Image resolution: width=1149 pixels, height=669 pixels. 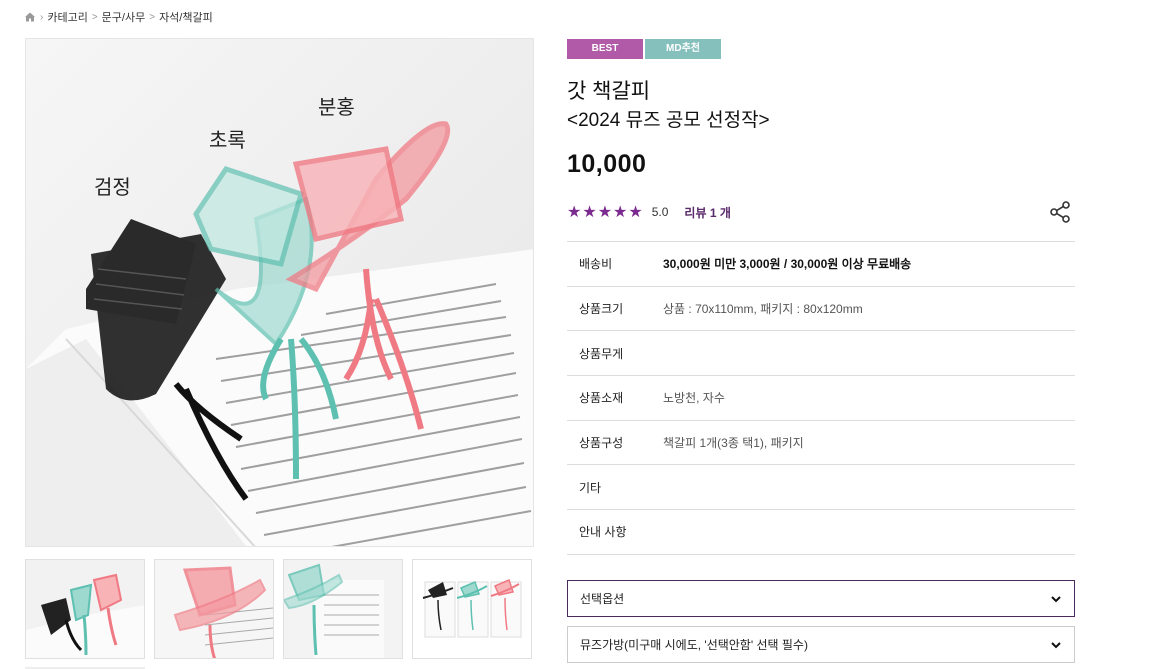 I want to click on share-icon, so click(x=1060, y=212).